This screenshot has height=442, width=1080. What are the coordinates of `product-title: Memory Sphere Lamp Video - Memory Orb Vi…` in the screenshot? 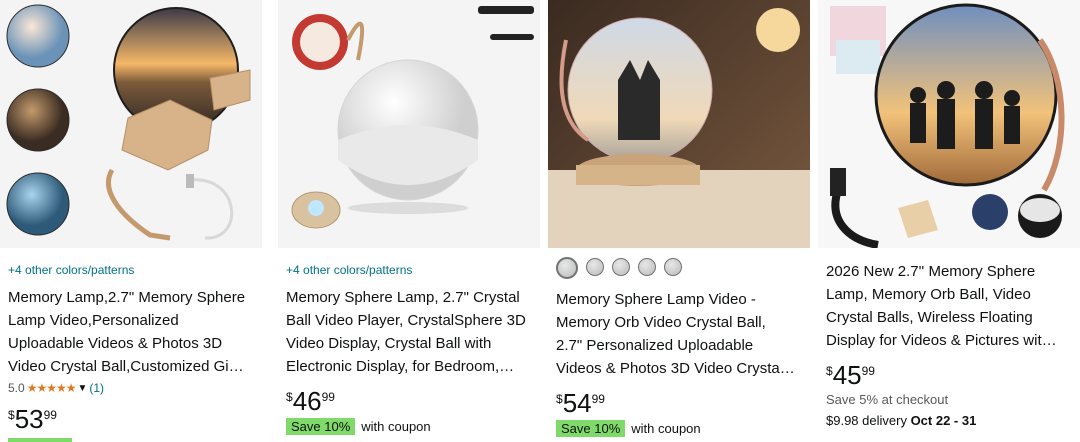 It's located at (676, 334).